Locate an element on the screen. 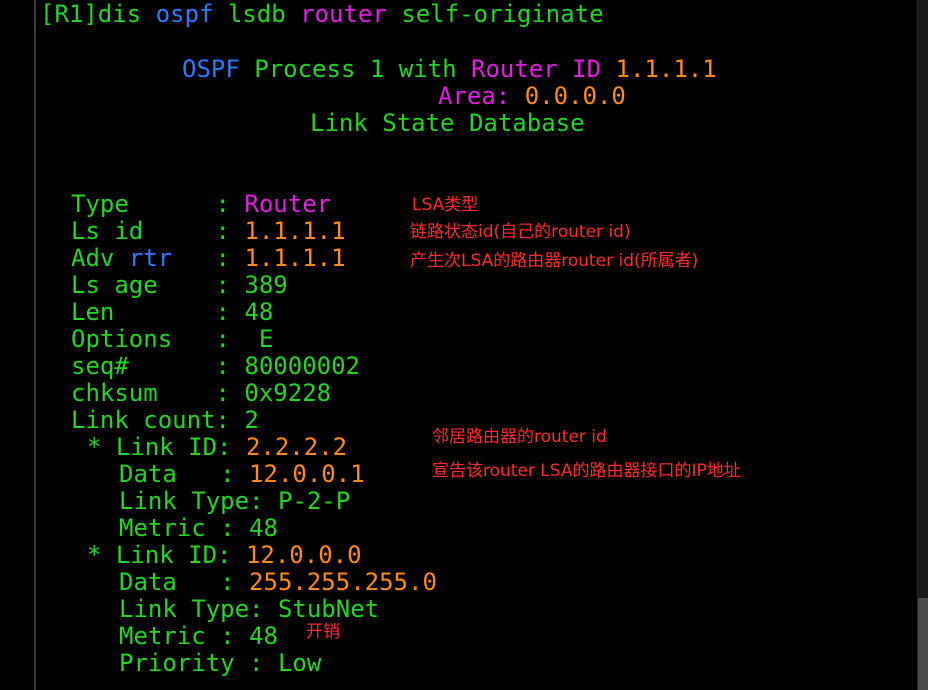 This screenshot has width=928, height=690. len-label: Len : is located at coordinates (150, 312).